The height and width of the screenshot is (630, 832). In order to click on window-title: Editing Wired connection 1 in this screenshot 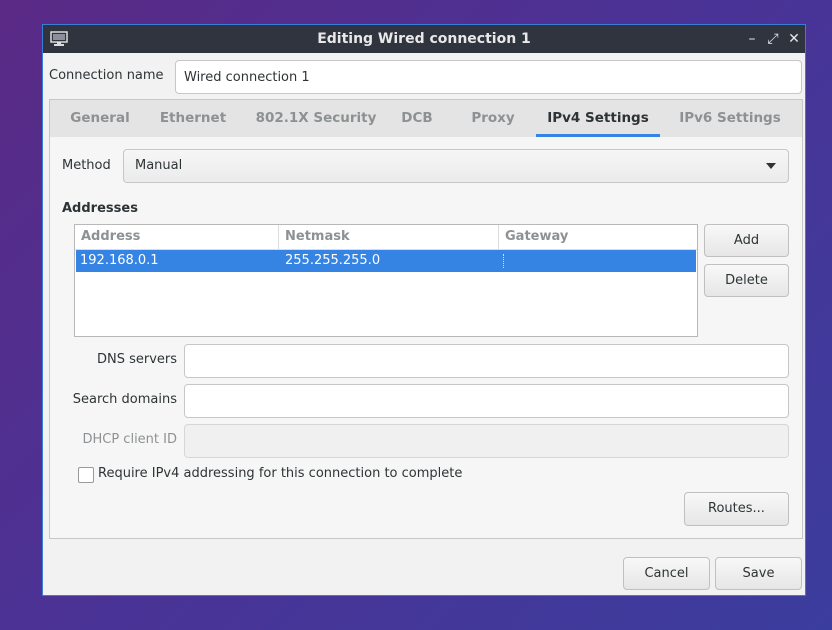, I will do `click(424, 39)`.